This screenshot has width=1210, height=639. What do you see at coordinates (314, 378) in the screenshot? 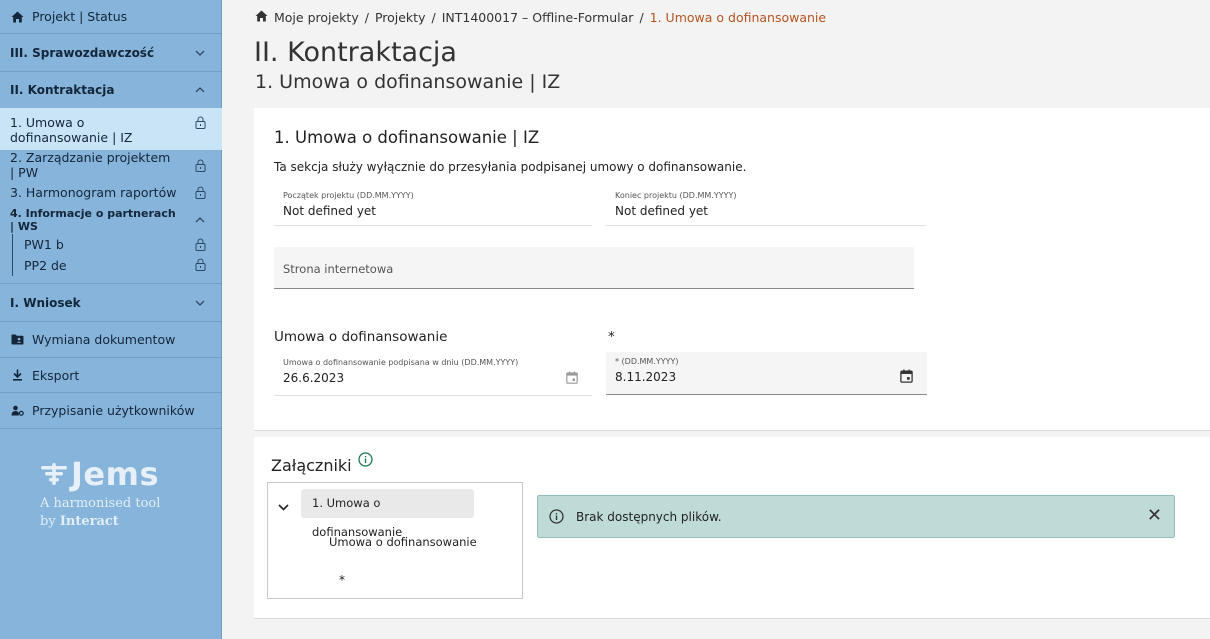
I see `field-value: 26.6.2023` at bounding box center [314, 378].